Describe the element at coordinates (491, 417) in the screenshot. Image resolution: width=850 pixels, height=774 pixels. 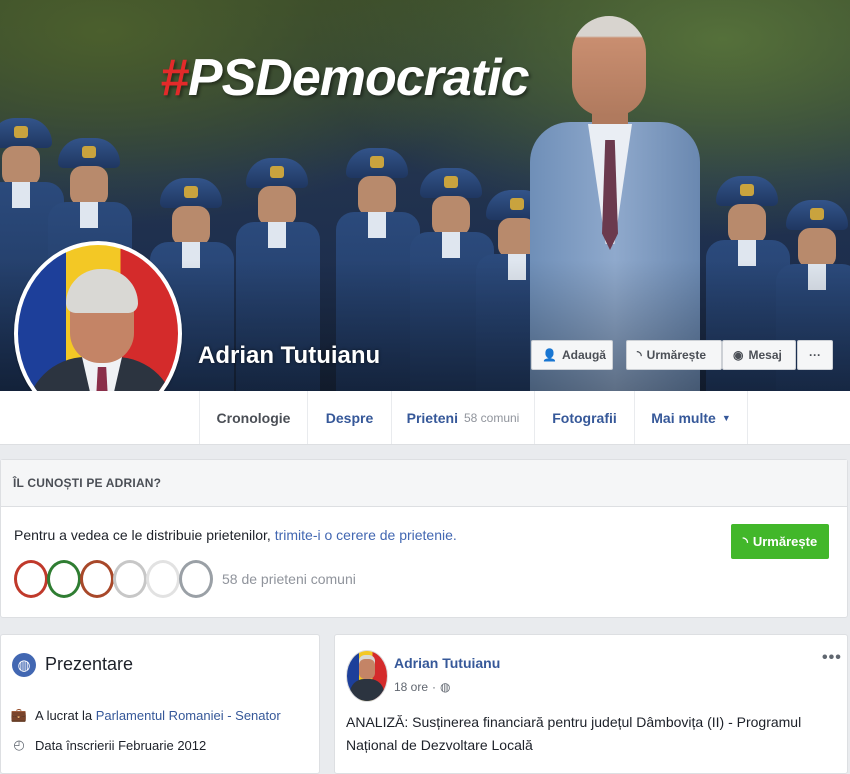
I see `tab-friends-count: 58 comuni` at that location.